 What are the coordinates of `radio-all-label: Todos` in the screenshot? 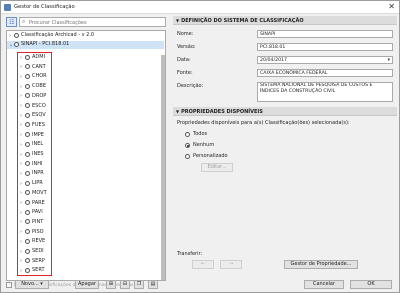 It's located at (200, 134).